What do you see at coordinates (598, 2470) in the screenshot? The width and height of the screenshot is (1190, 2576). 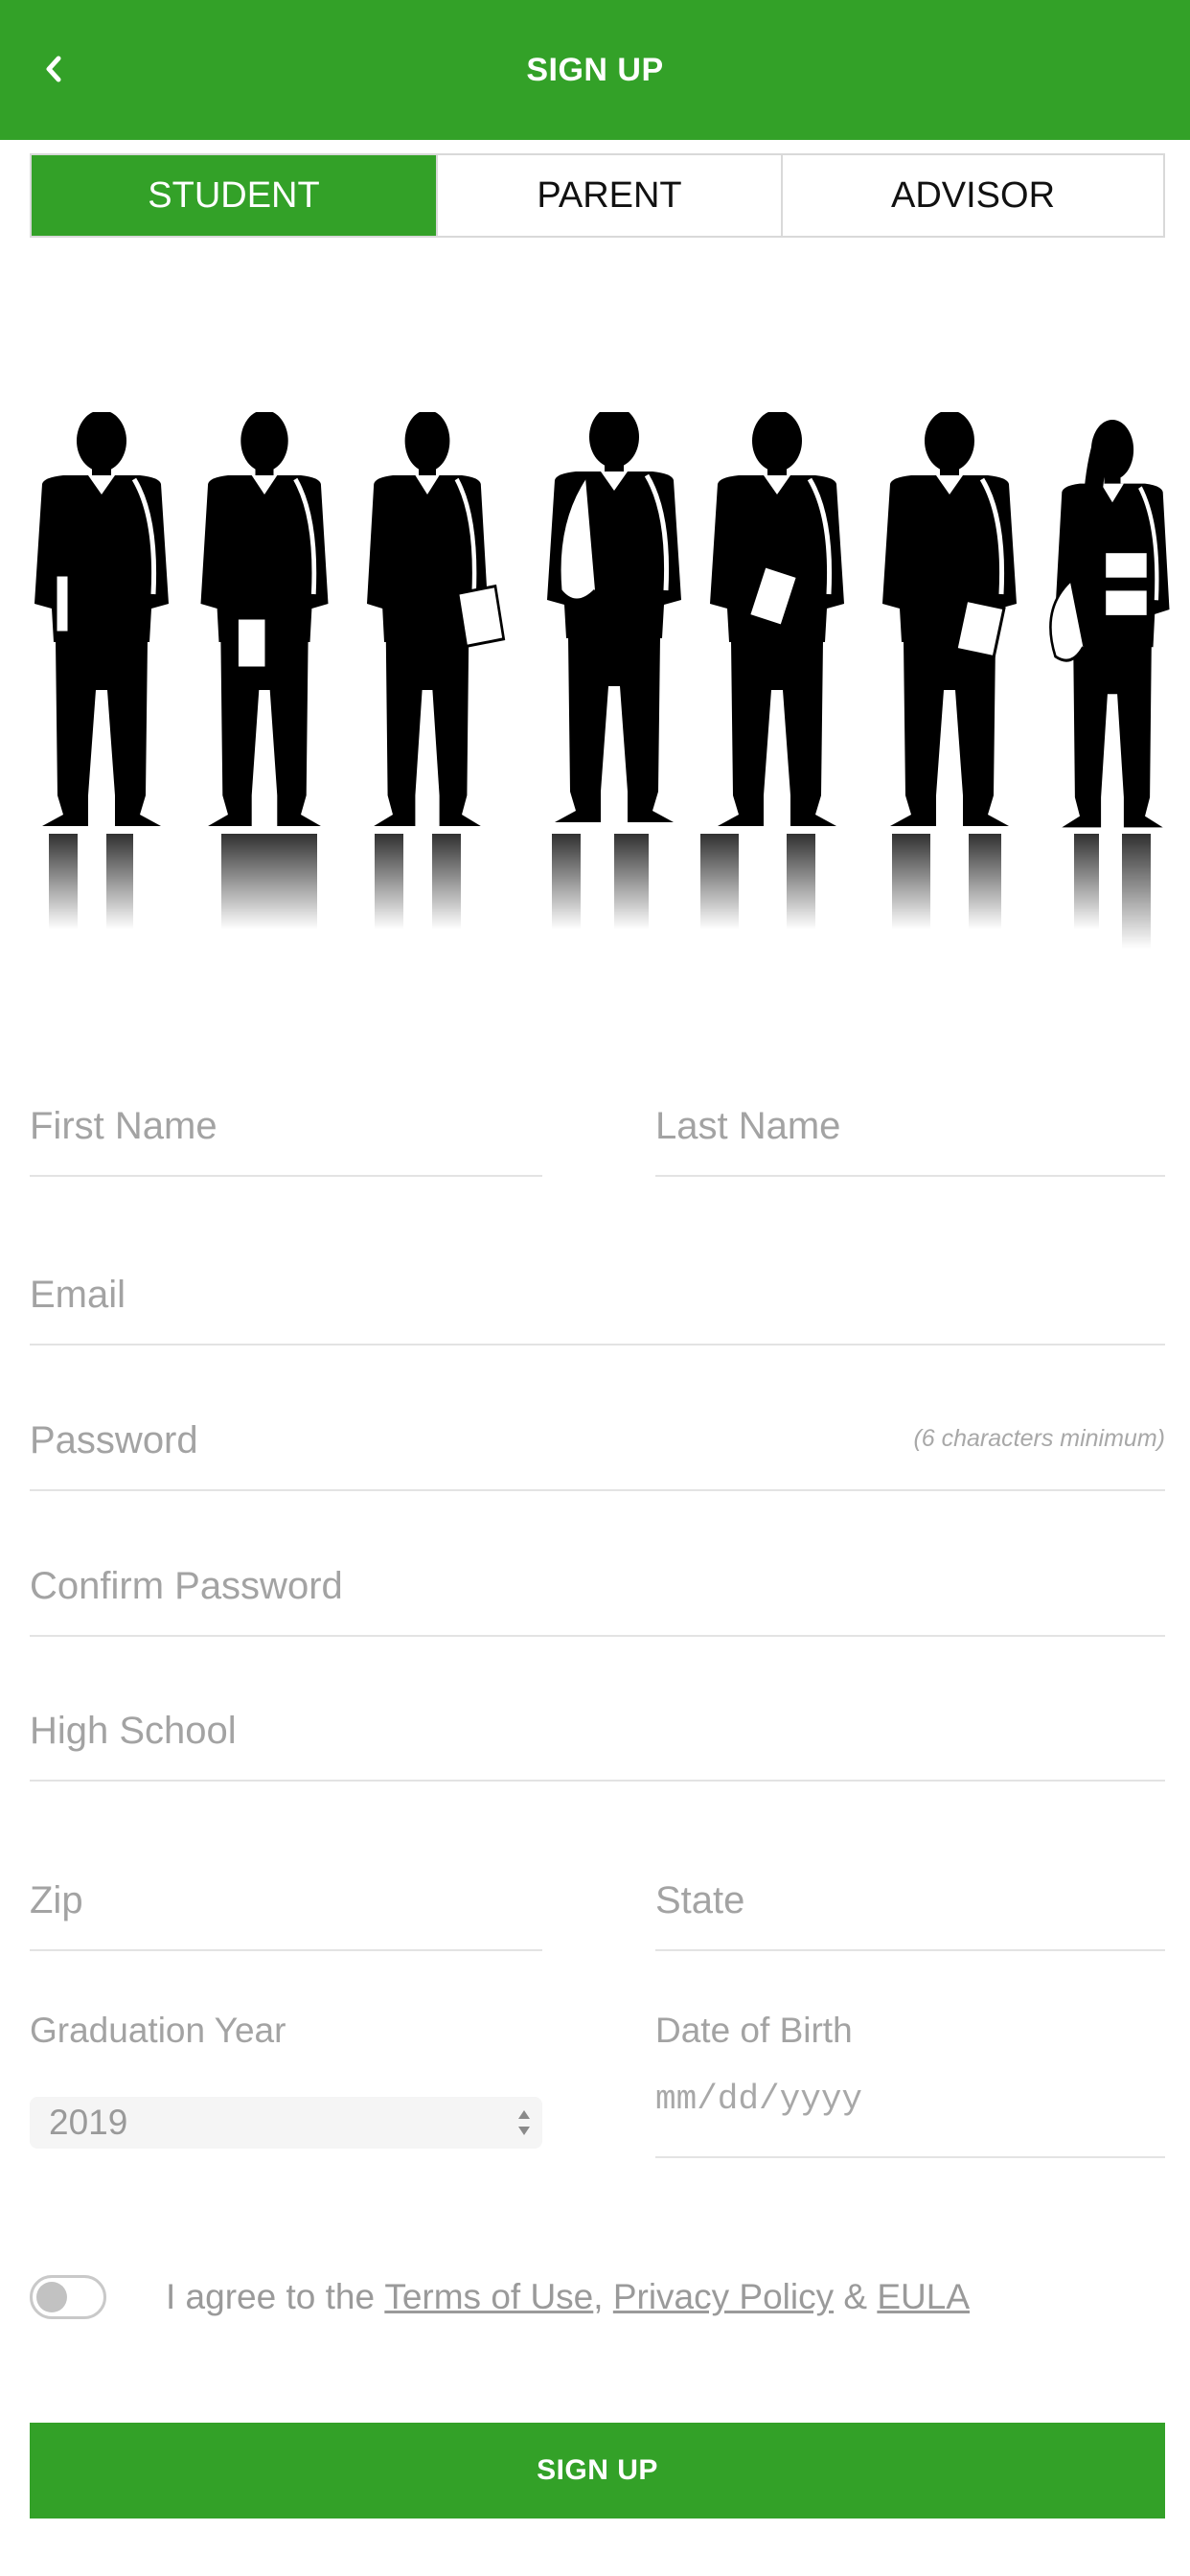 I see `signup-button: SIGN UP` at bounding box center [598, 2470].